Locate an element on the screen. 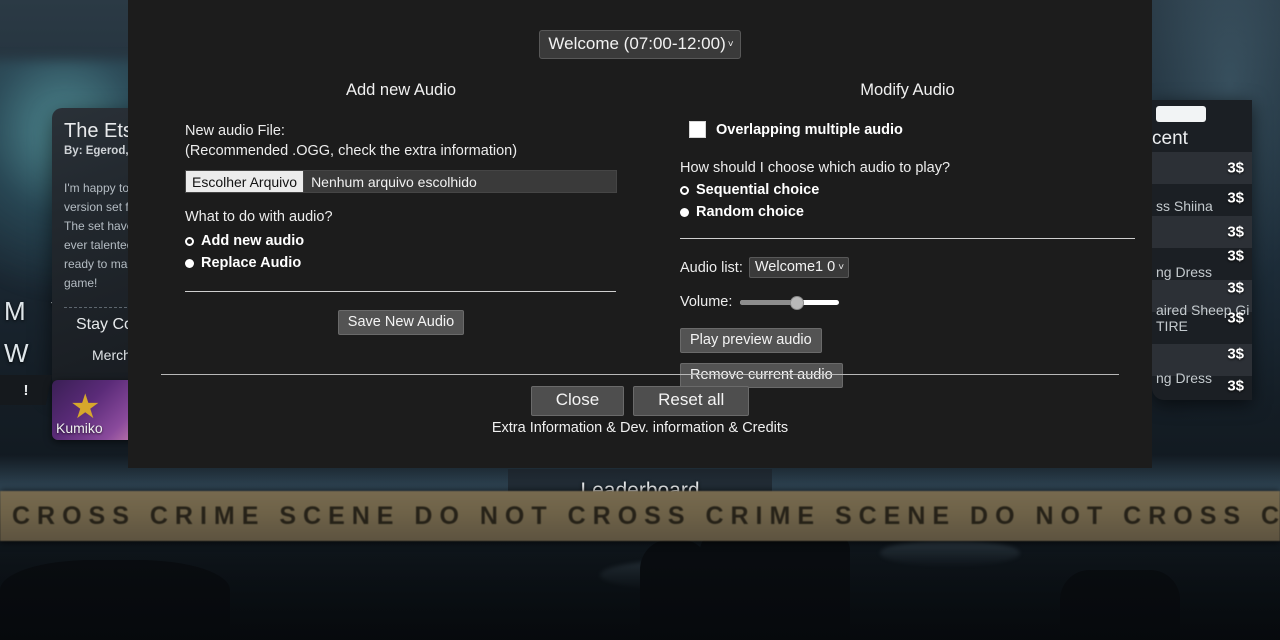 The width and height of the screenshot is (1280, 640). volume-slider-fill is located at coordinates (768, 302).